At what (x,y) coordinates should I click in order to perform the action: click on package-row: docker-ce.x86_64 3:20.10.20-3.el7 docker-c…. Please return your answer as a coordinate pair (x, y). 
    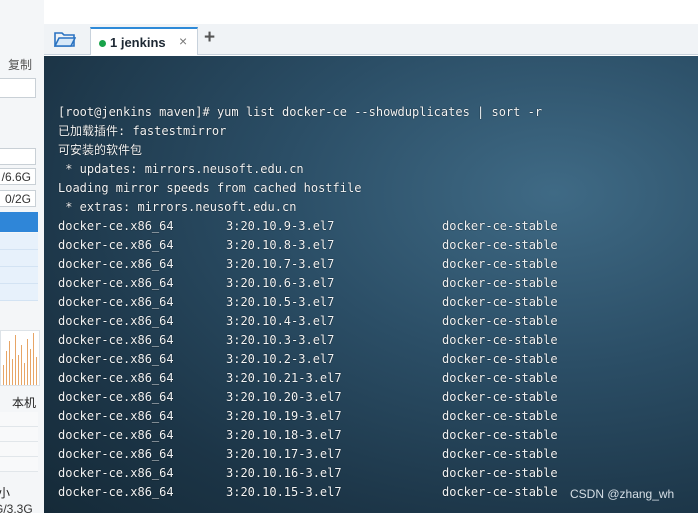
    Looking at the image, I should click on (308, 397).